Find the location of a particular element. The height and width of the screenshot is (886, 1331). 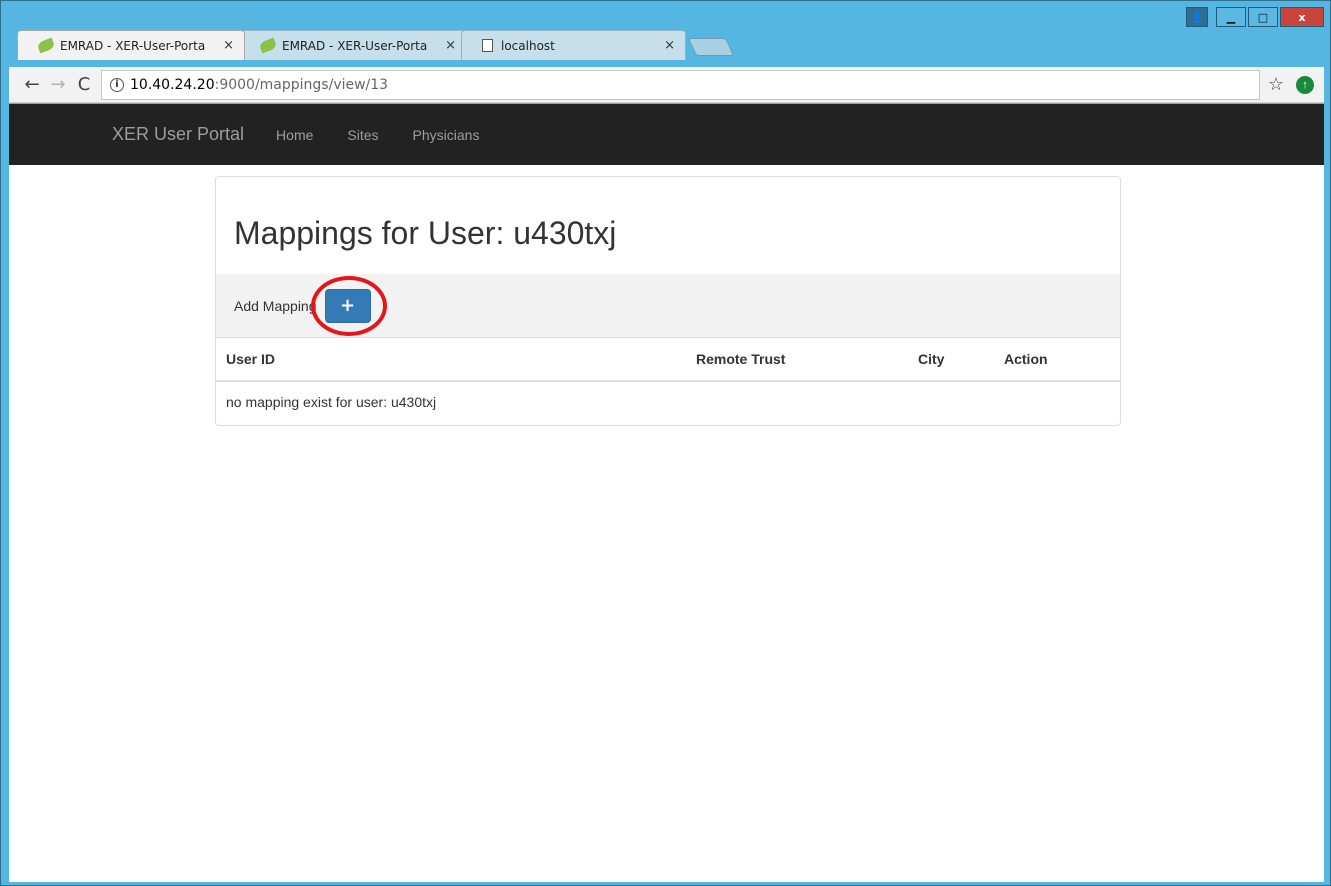

tab-emrad-2: EMRAD - XER-User-Porta × is located at coordinates (353, 45).